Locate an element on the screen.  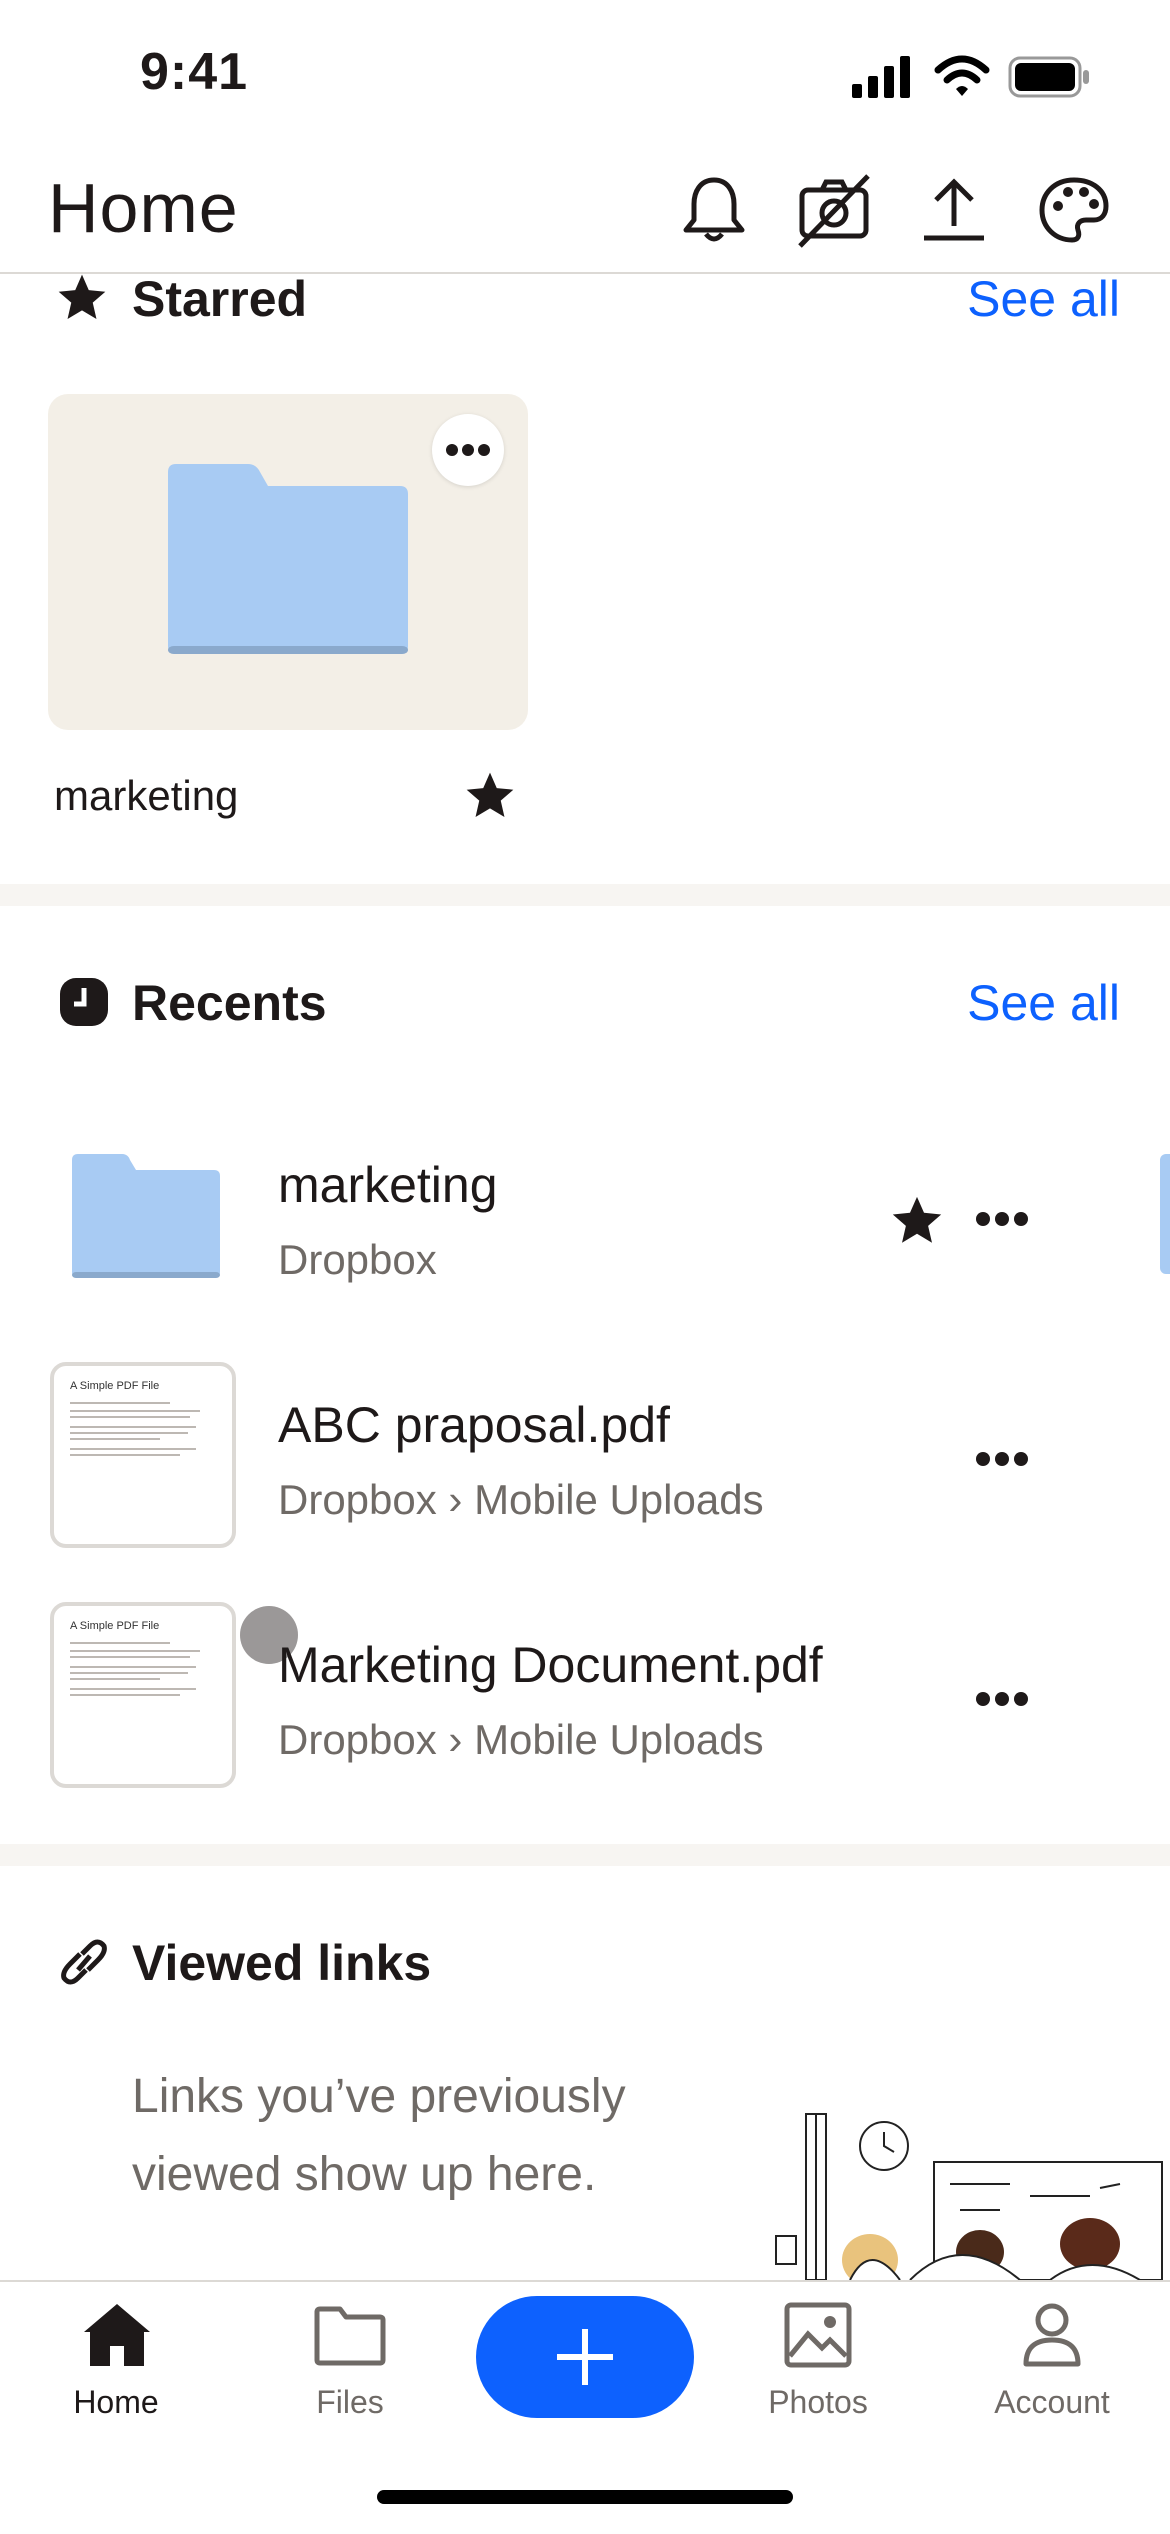
starred-star-icon is located at coordinates (490, 796).